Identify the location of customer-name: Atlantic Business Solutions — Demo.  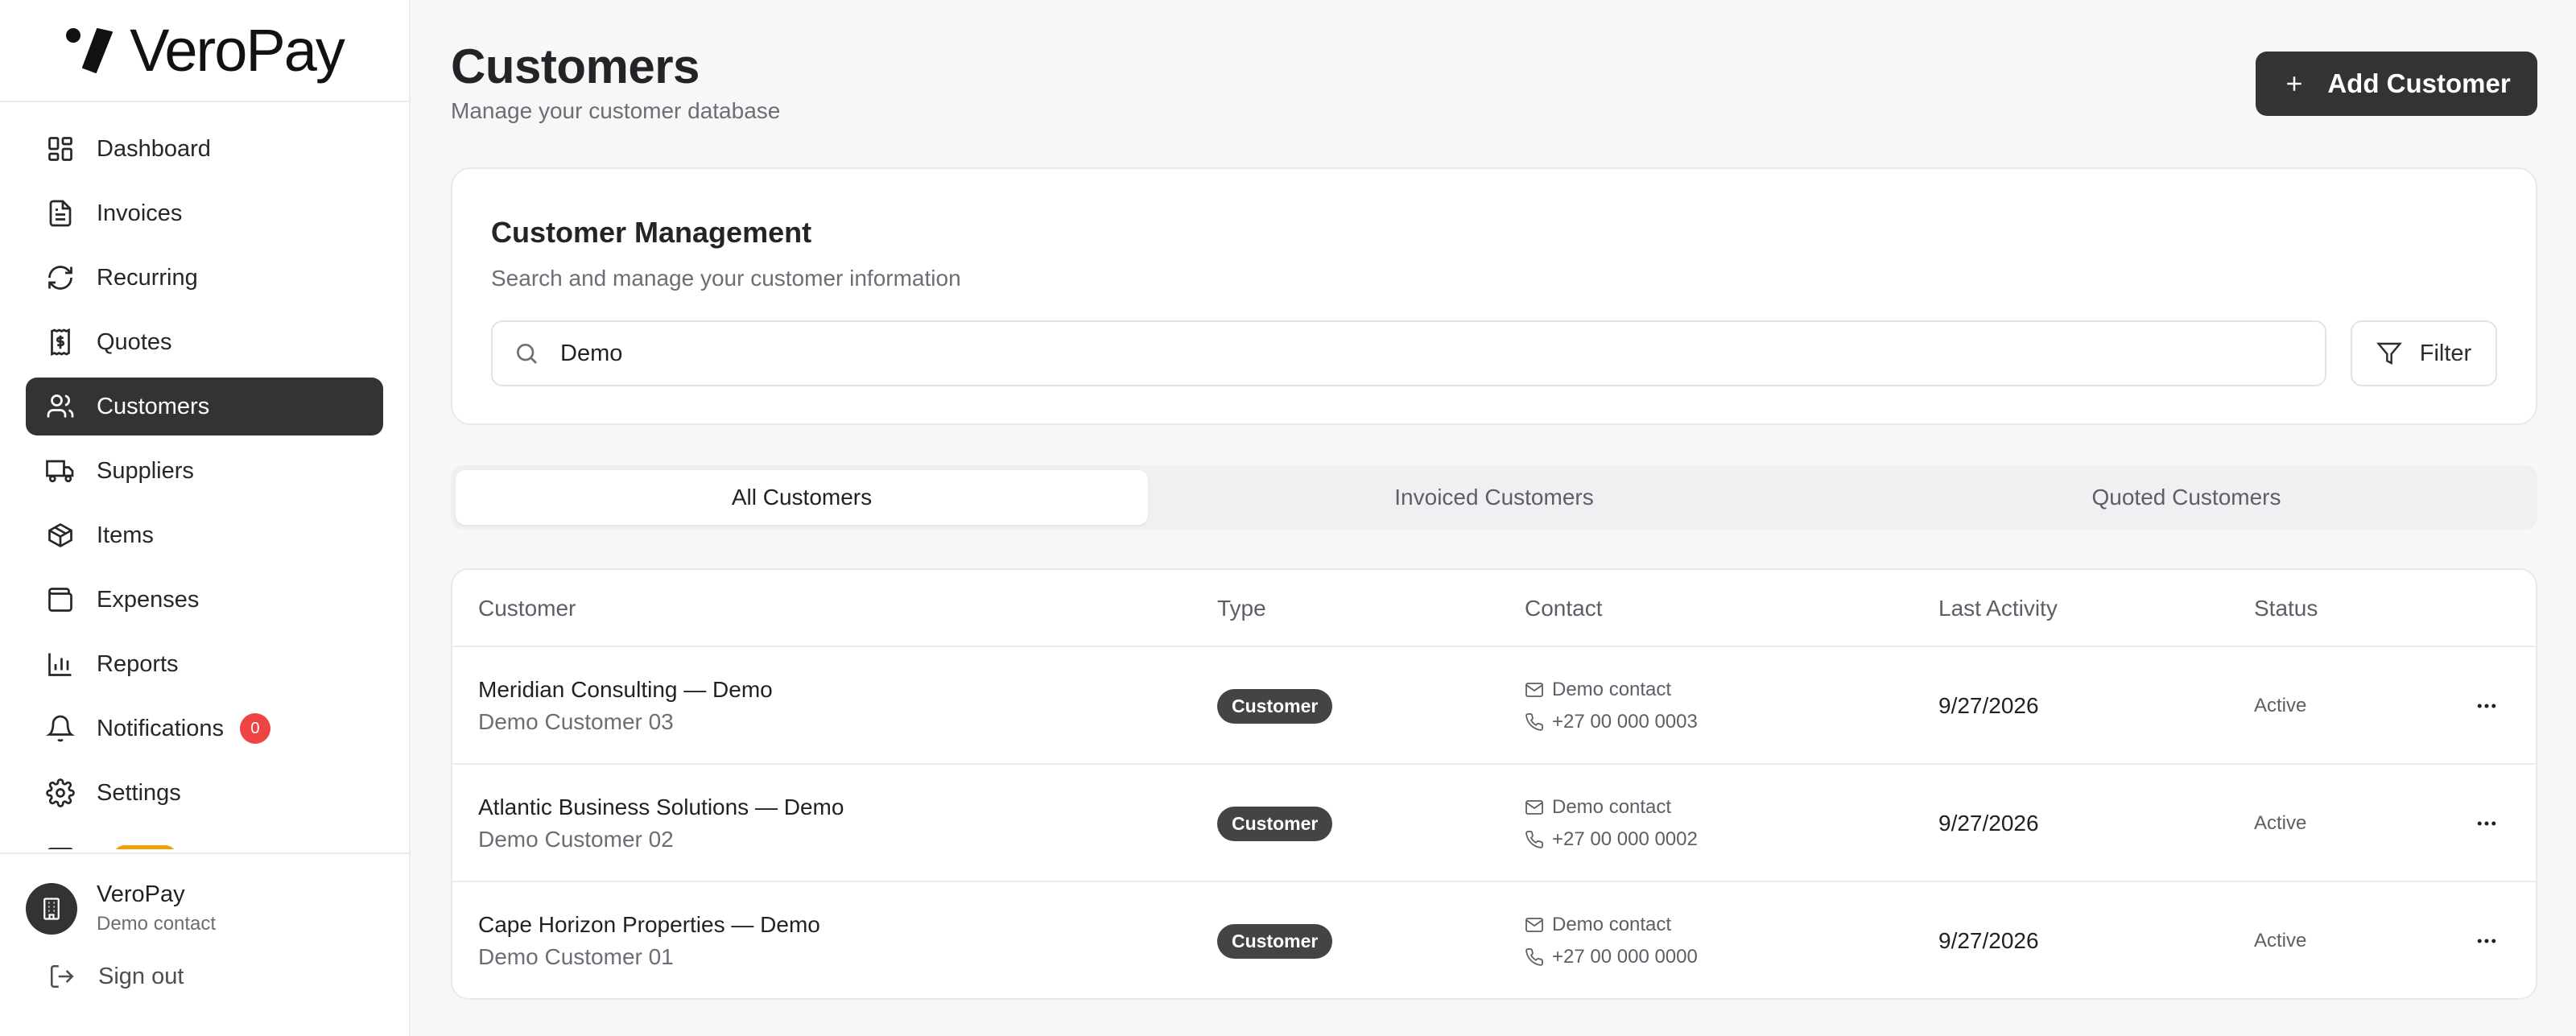
(661, 807).